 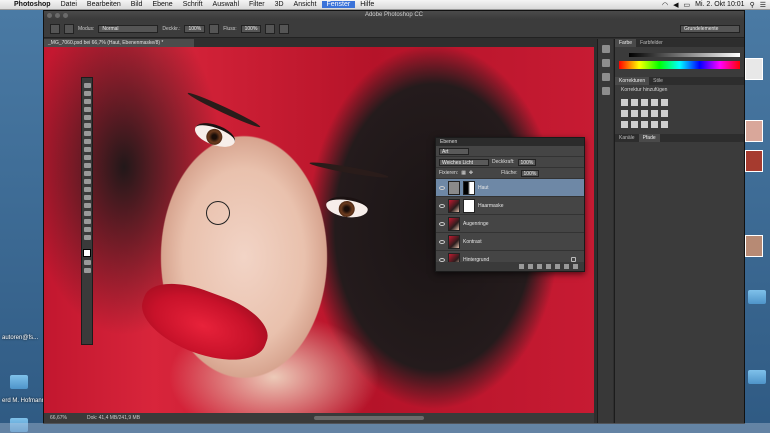 I want to click on layer-filter-select: Art, so click(x=454, y=151).